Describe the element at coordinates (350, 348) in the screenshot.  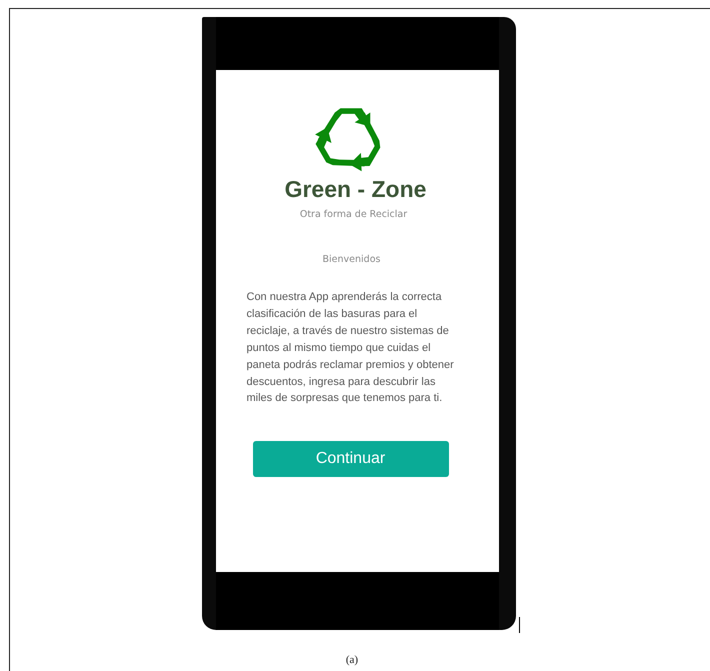
I see `intro-paragraph: Con nuestra App aprenderás la correcta clasificación de las basuras para el reciclaje, a través de nuestro sistemas de puntos al mismo tiempo que cuidas el paneta podrás reclamar premios y obtener descuentos, ingresa para descubrir las miles de sorpresas que tenemos para ti.` at that location.